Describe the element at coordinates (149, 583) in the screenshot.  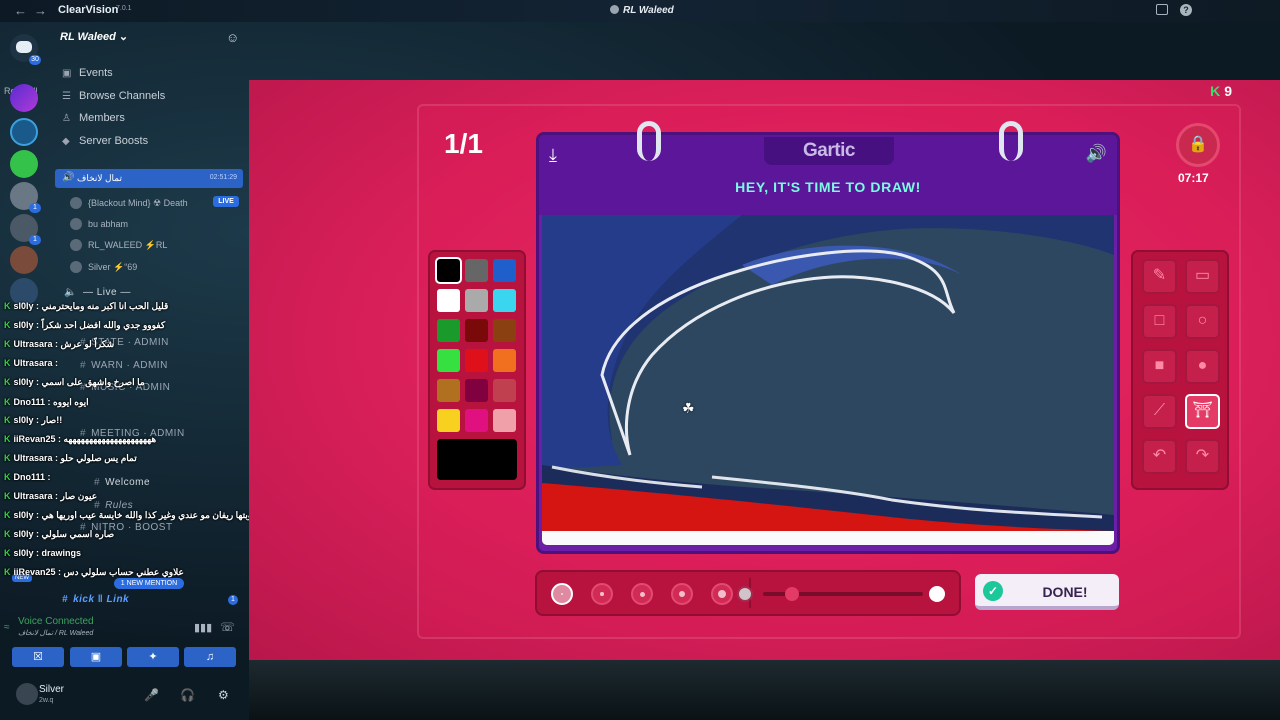
I see `new-mention-pill: 1 NEW MENTION` at that location.